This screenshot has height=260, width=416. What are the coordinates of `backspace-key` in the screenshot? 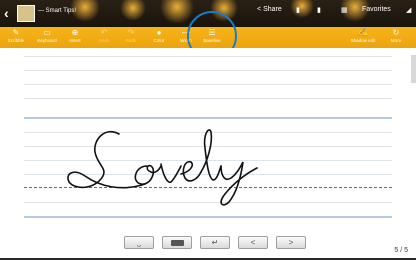 It's located at (177, 242).